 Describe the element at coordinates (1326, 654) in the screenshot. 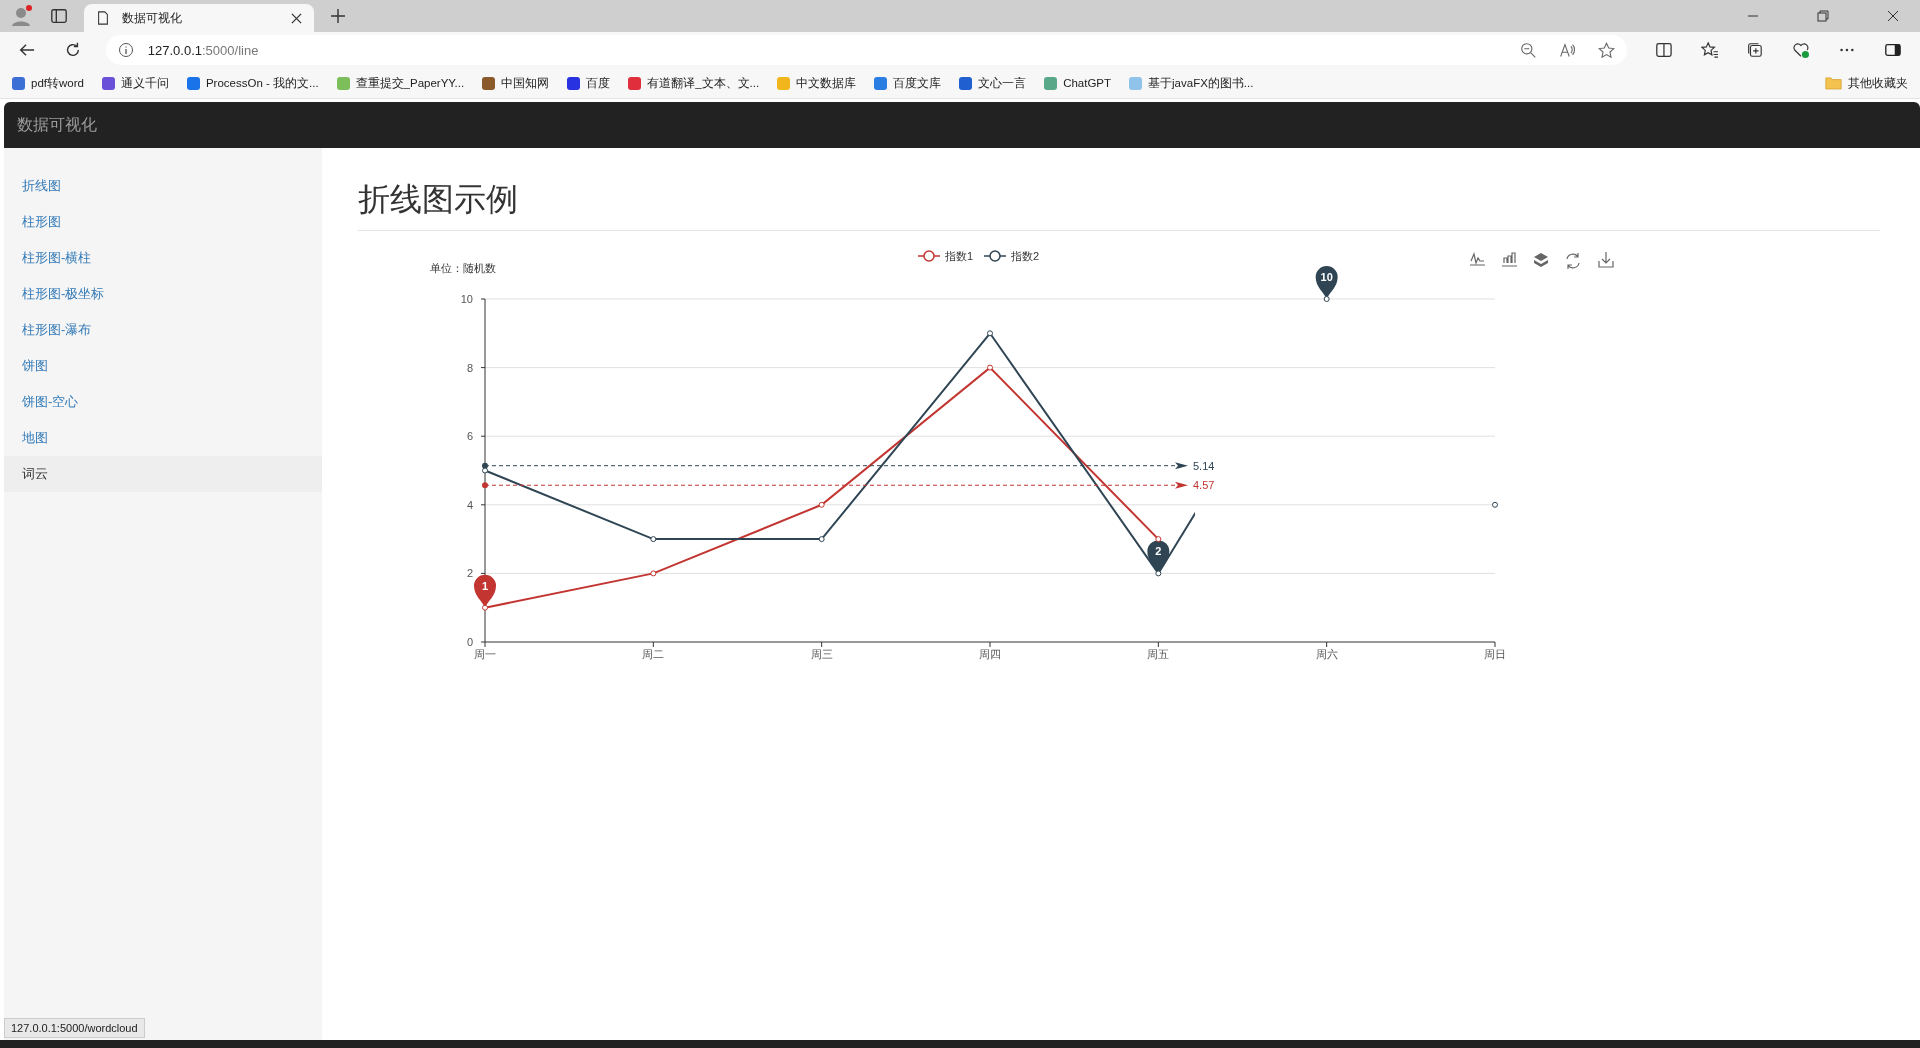

I see `x-tick-label: 周六` at that location.